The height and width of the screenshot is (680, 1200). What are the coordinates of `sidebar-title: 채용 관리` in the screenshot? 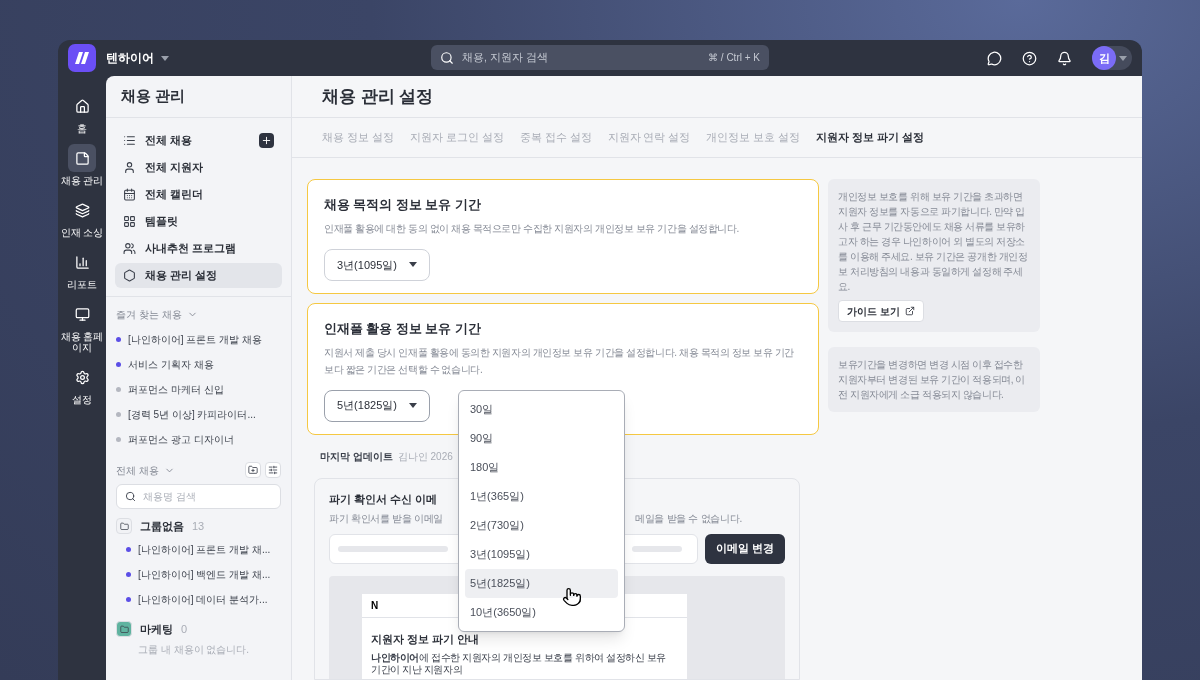 It's located at (153, 96).